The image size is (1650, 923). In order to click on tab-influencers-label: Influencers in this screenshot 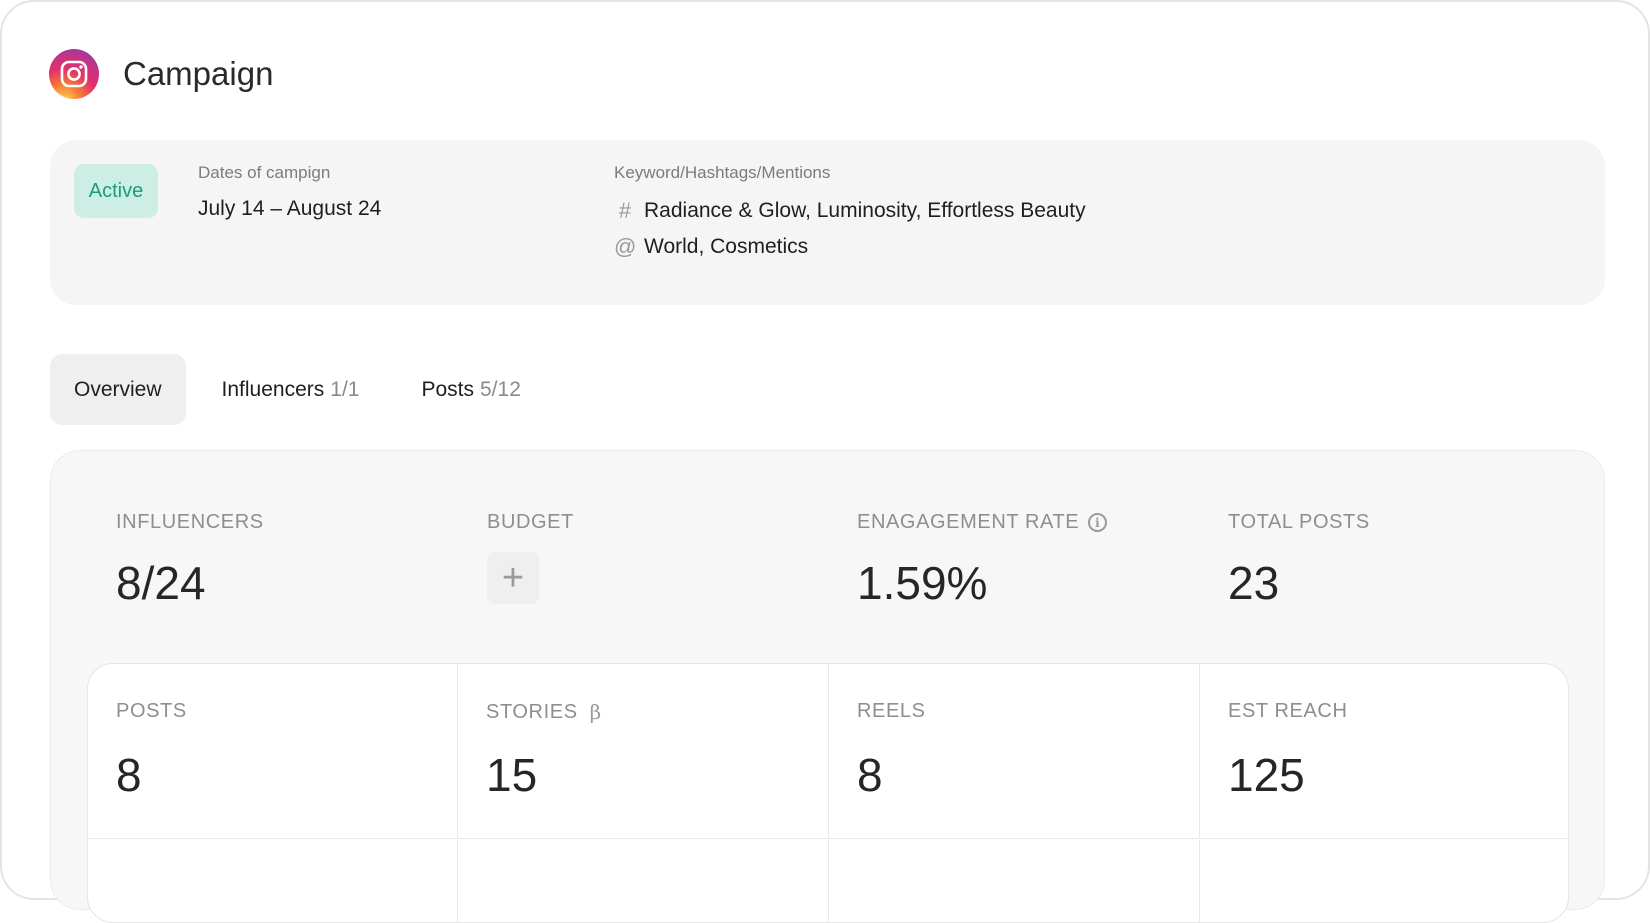, I will do `click(273, 389)`.